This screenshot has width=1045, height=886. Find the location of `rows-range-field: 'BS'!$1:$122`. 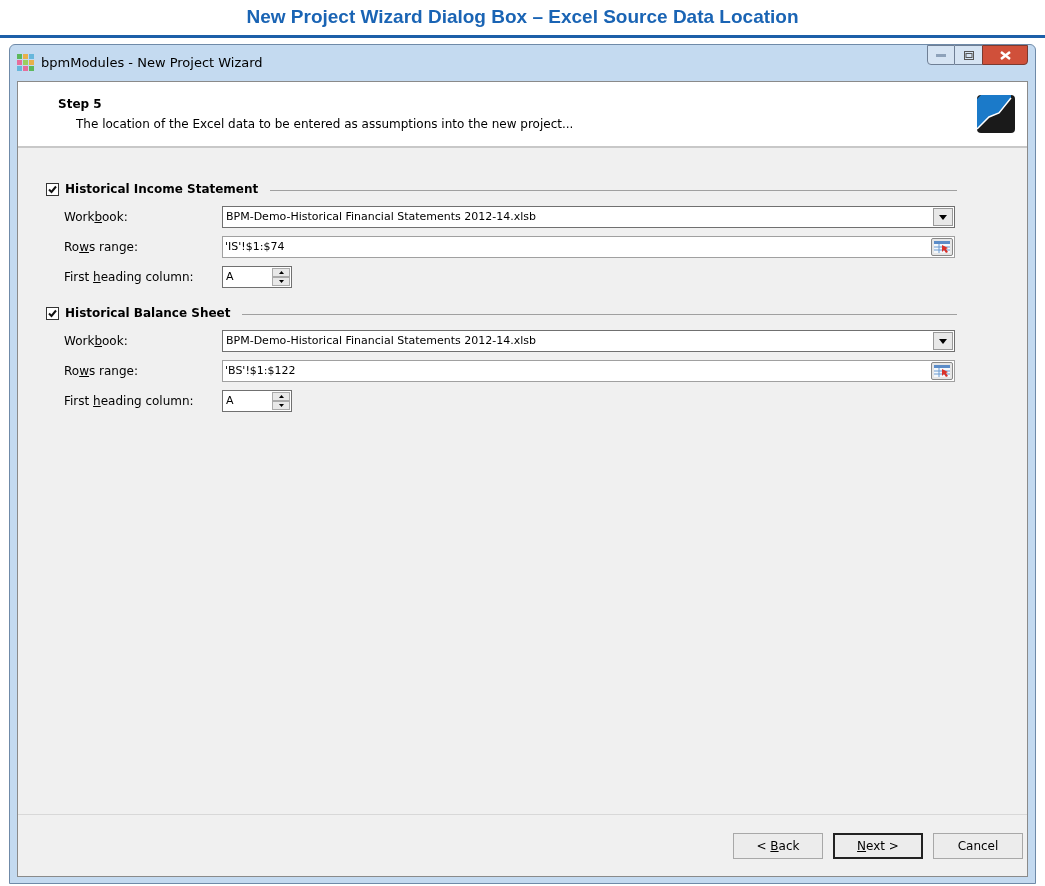

rows-range-field: 'BS'!$1:$122 is located at coordinates (588, 371).